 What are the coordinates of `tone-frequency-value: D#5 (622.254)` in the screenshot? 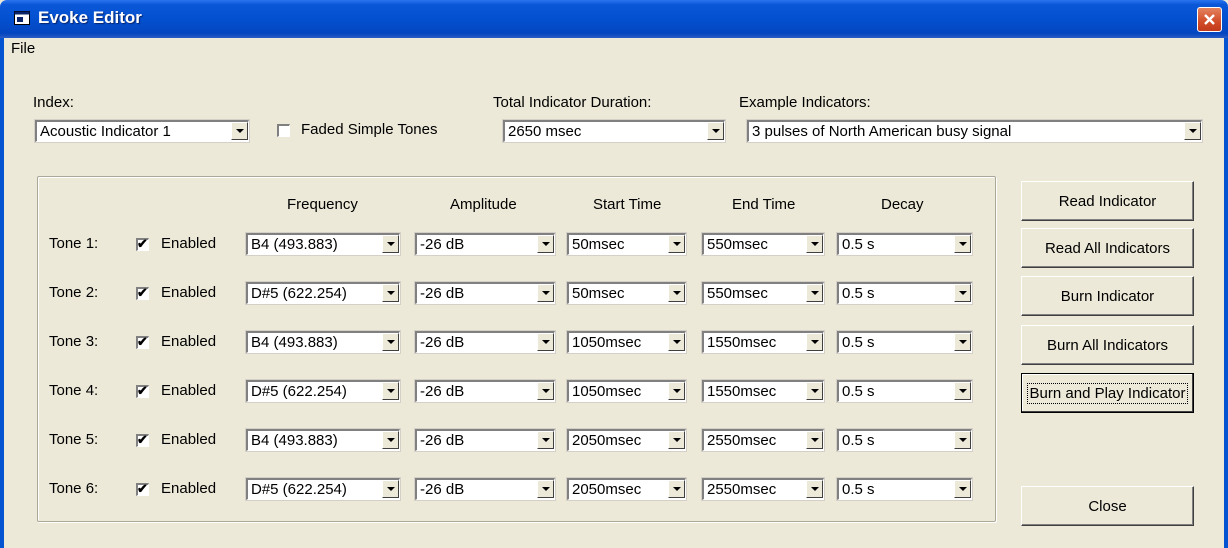 It's located at (299, 293).